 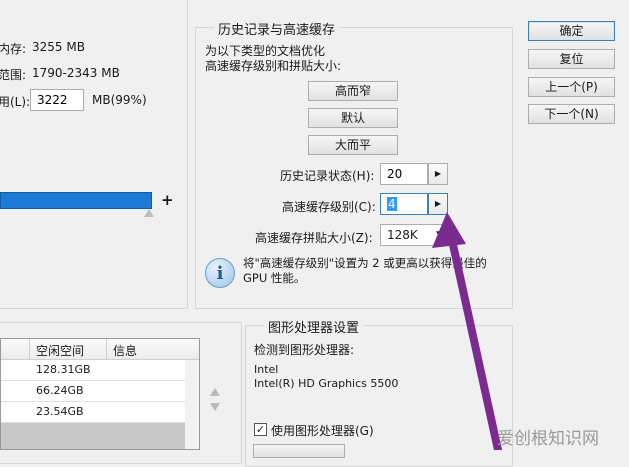 I want to click on memory-use-label: 用(L):, so click(x=15, y=102).